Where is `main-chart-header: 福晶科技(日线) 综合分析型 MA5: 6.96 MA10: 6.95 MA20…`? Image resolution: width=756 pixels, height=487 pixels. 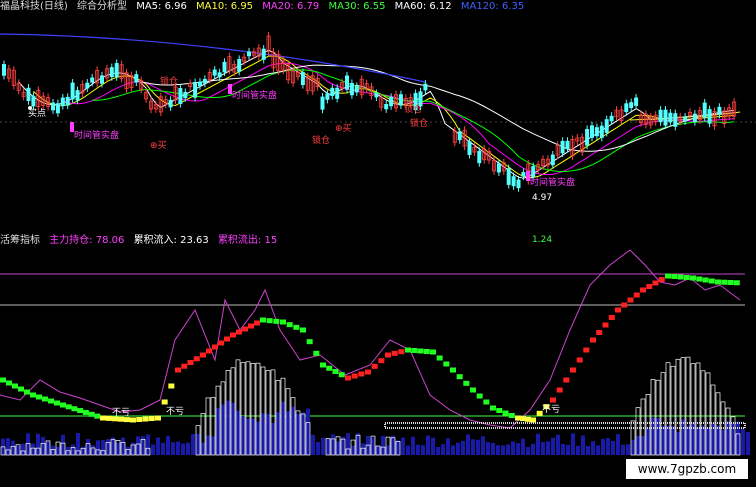 main-chart-header: 福晶科技(日线) 综合分析型 MA5: 6.96 MA10: 6.95 MA20… is located at coordinates (265, 7).